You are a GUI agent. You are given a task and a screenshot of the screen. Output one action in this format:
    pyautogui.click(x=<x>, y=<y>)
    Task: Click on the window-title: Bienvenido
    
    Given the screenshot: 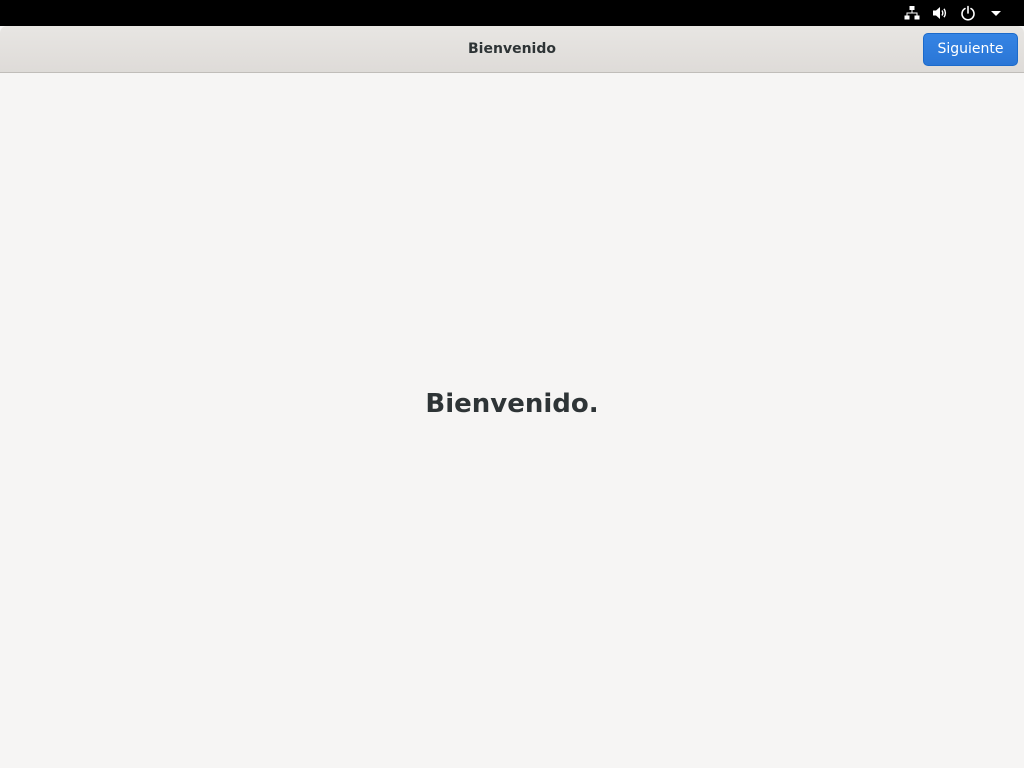 What is the action you would take?
    pyautogui.click(x=512, y=49)
    